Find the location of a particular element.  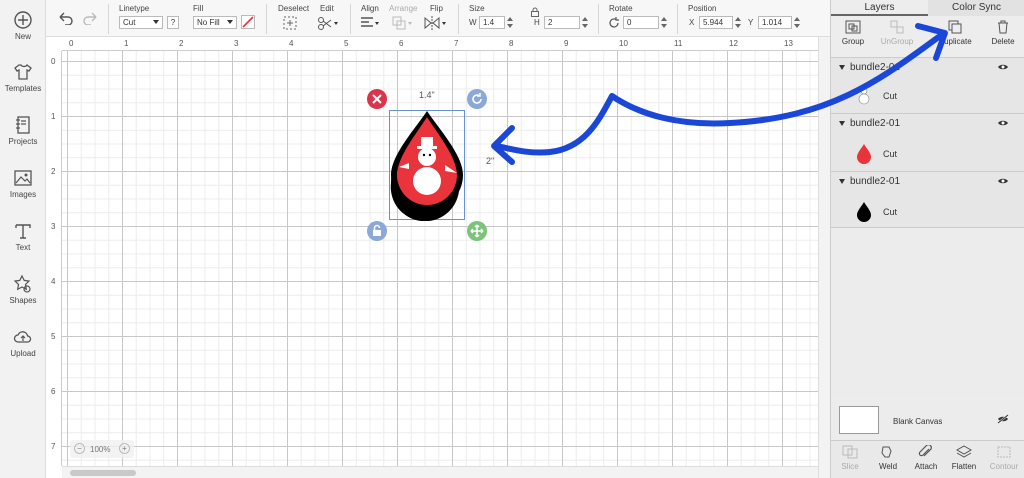

tab-color-sync: Color Sync is located at coordinates (976, 8).